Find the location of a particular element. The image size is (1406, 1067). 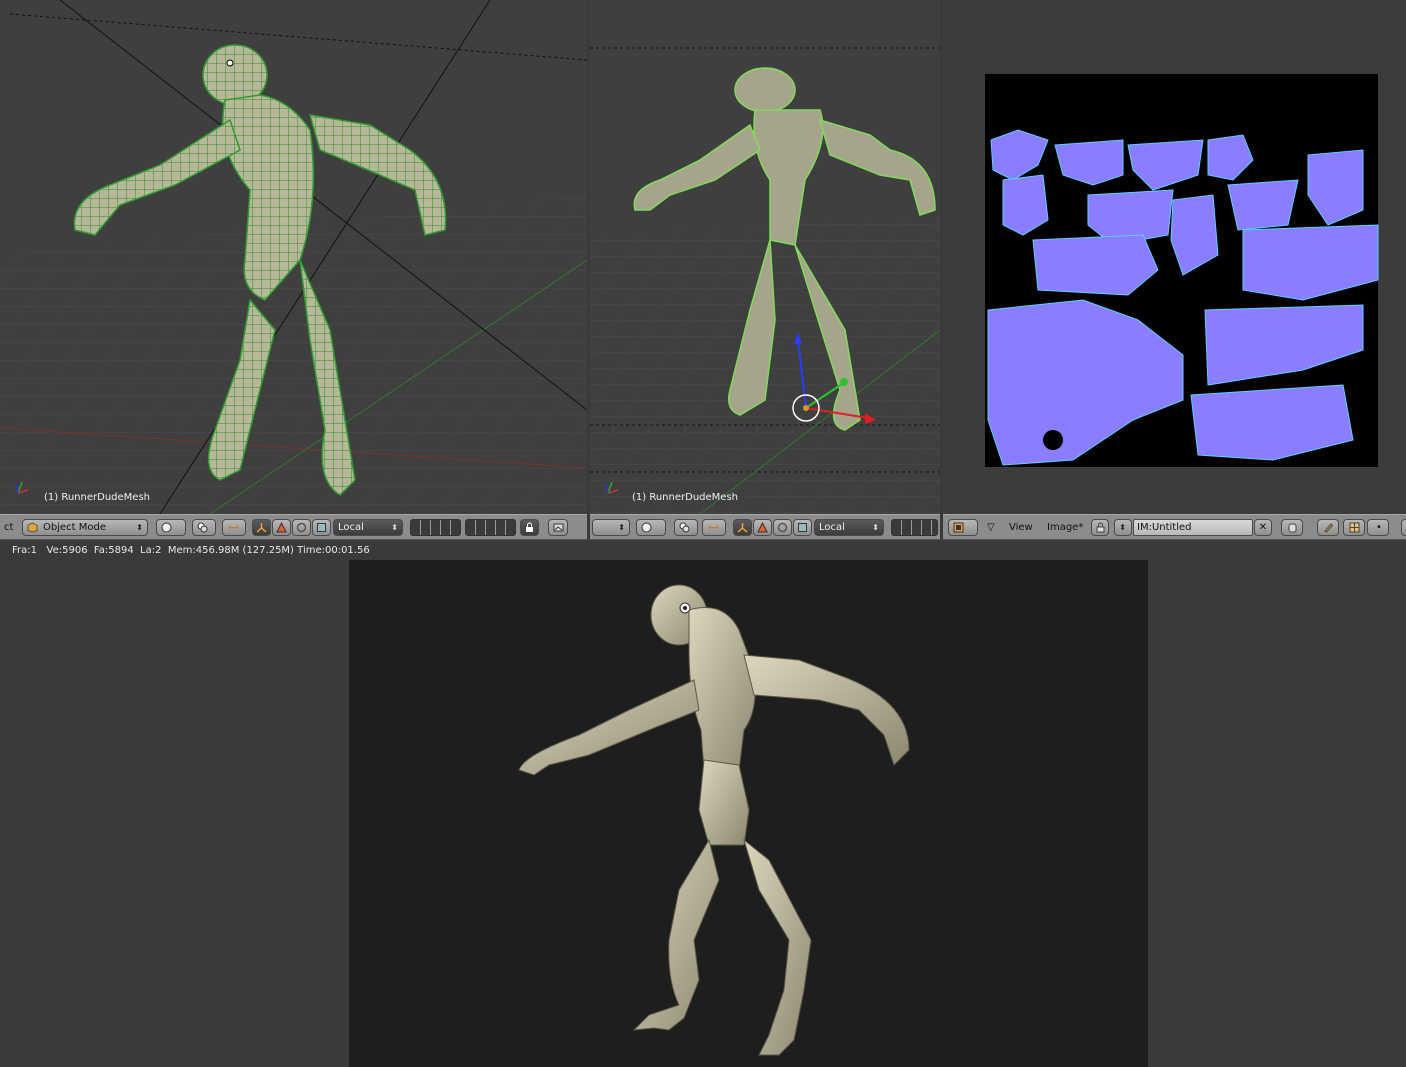

viewport-left-header: ct Object Mode ⬍ Local ⬍ is located at coordinates (293, 527).